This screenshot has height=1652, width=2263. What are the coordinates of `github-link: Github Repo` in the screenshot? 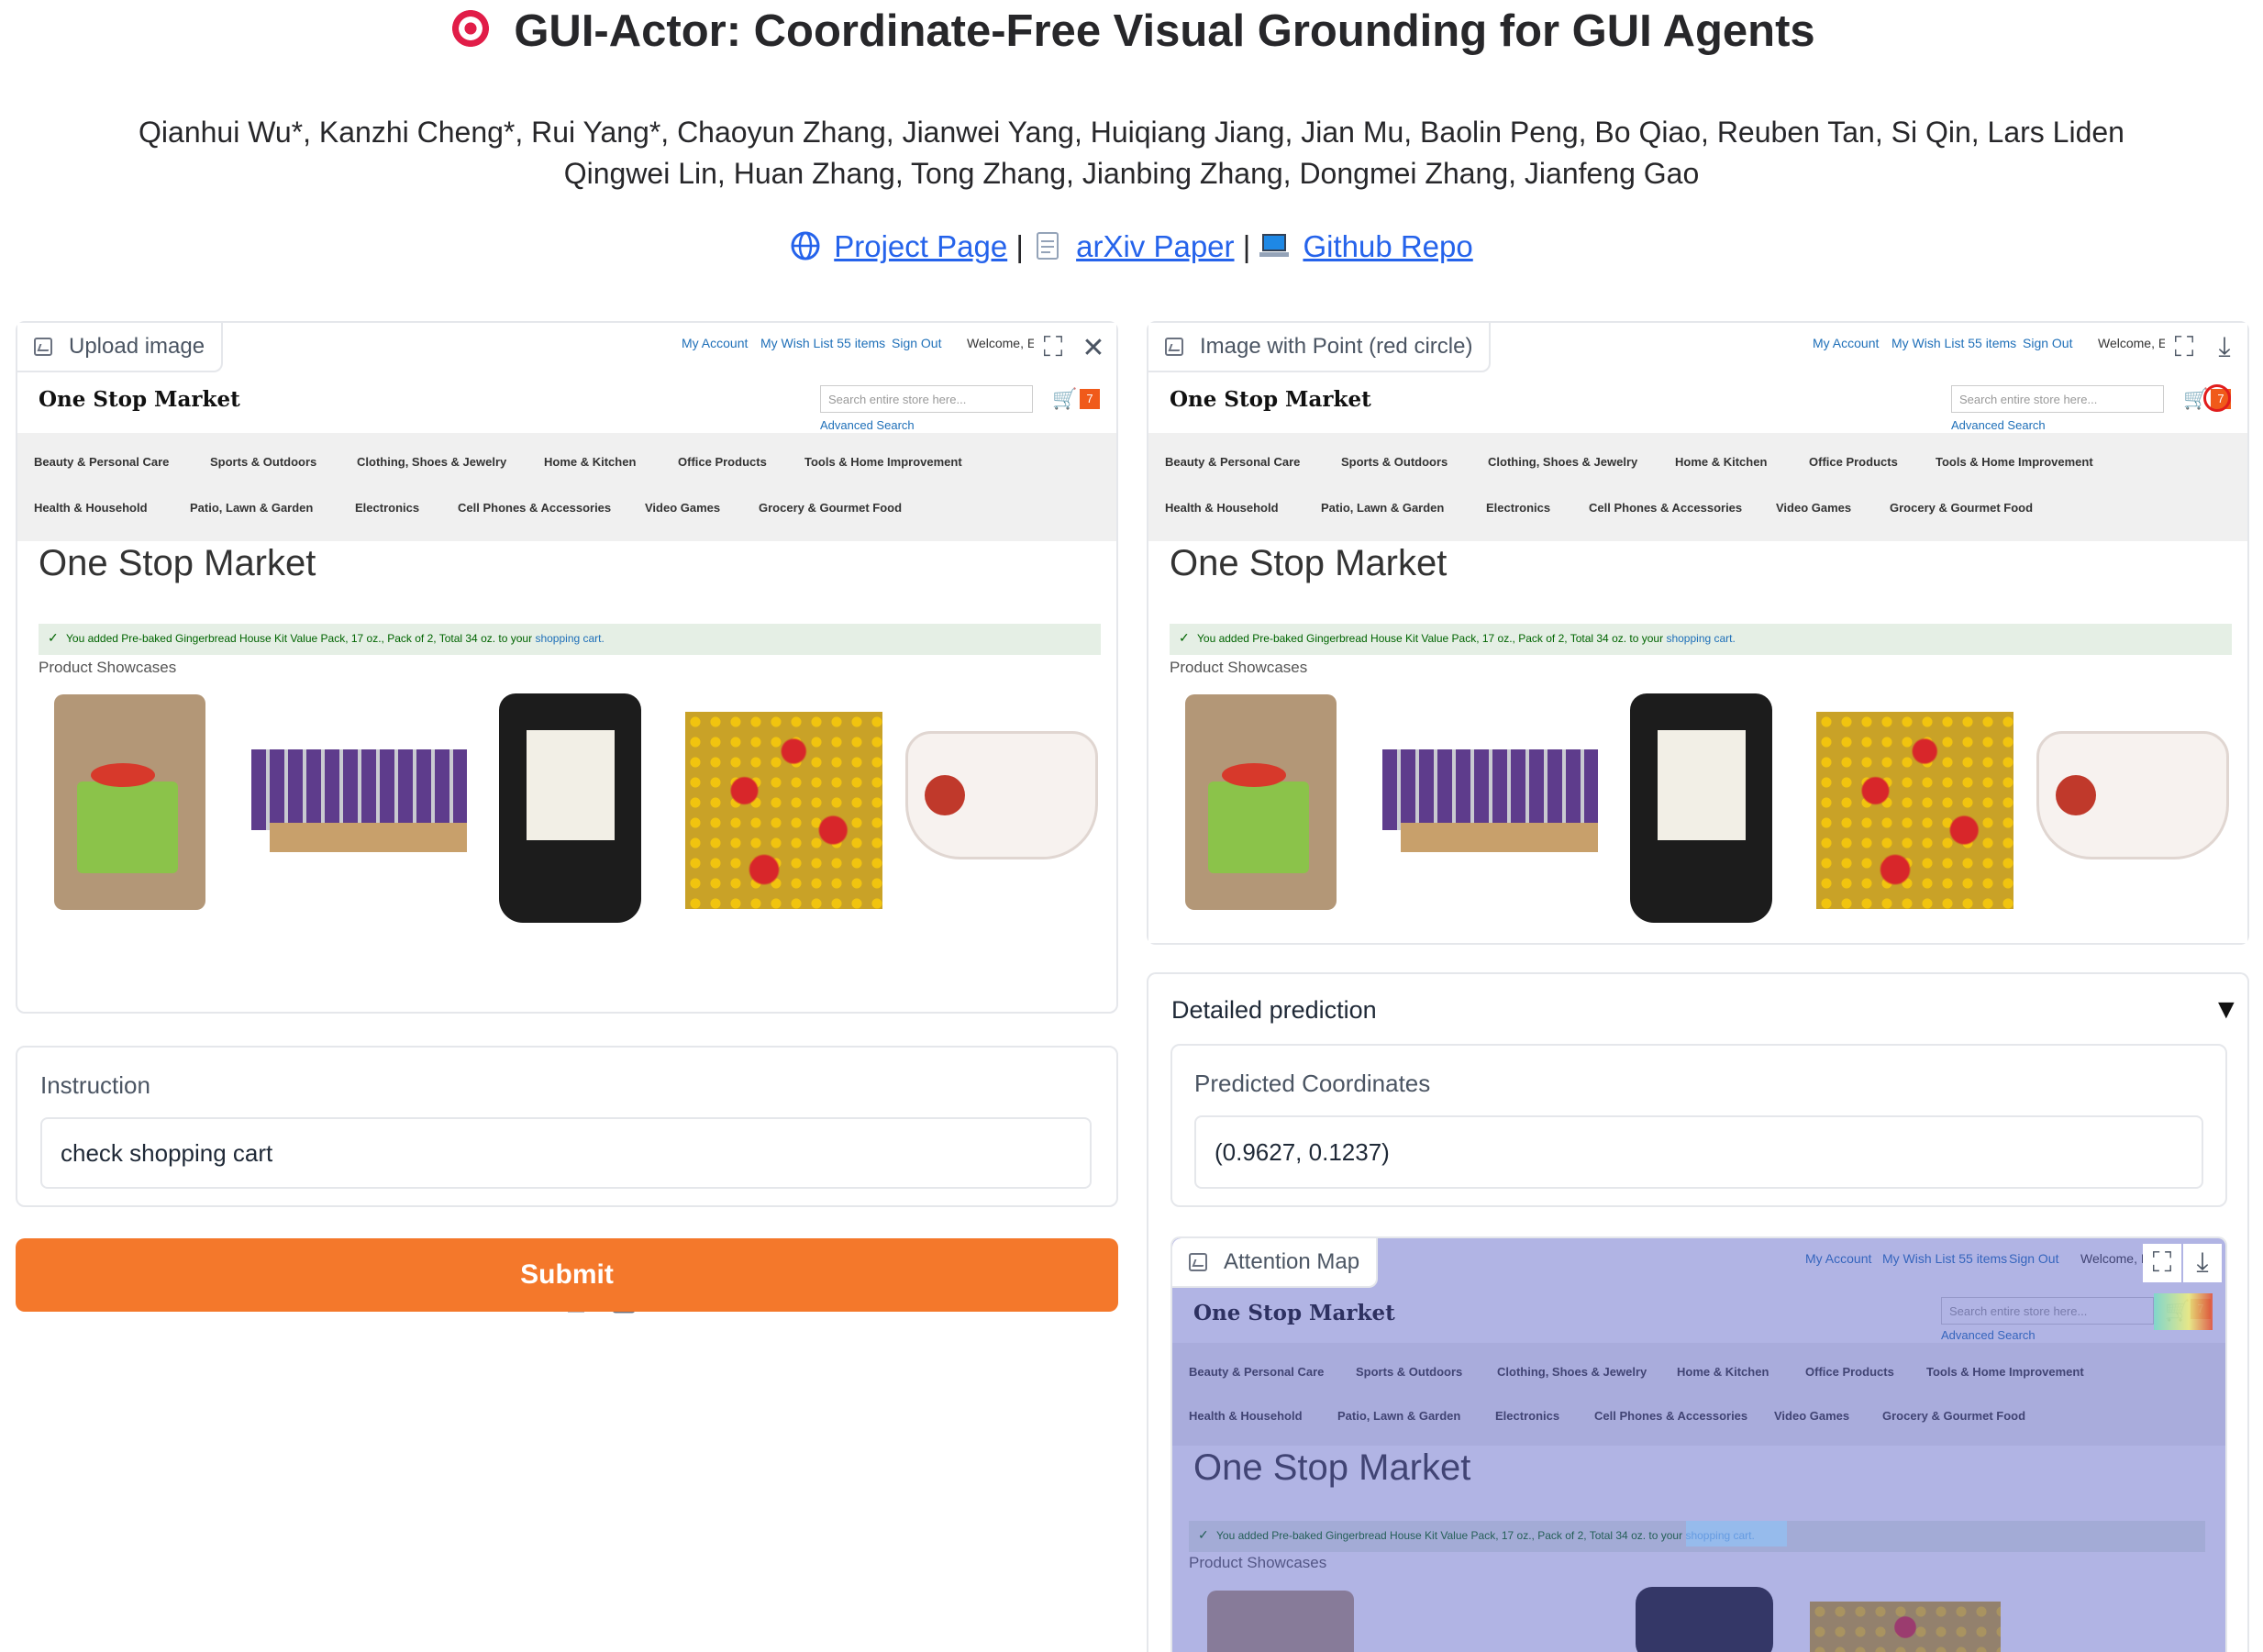 It's located at (1388, 246).